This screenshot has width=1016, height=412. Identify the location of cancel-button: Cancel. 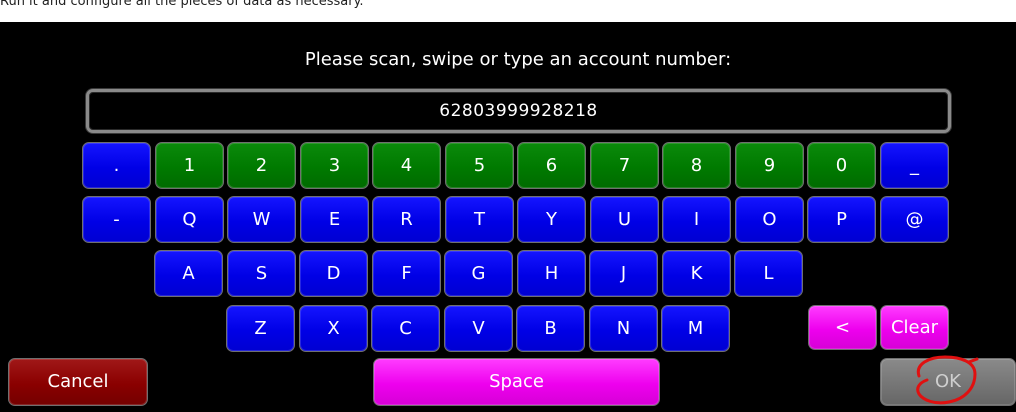
(78, 382).